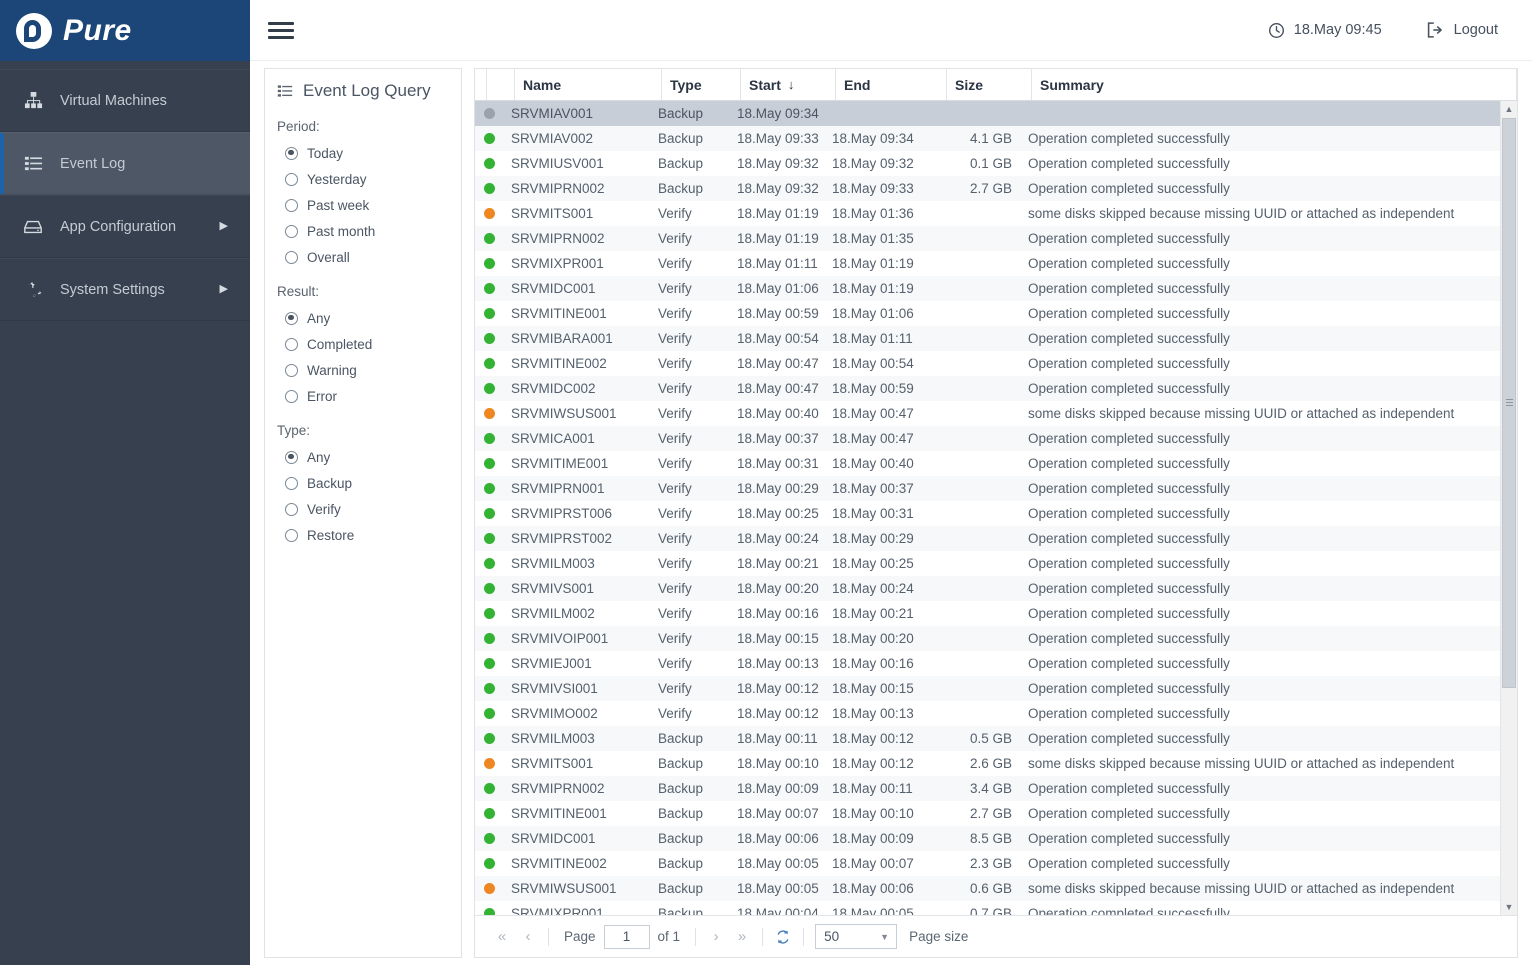  I want to click on scroll-up-icon: ▲, so click(1509, 109).